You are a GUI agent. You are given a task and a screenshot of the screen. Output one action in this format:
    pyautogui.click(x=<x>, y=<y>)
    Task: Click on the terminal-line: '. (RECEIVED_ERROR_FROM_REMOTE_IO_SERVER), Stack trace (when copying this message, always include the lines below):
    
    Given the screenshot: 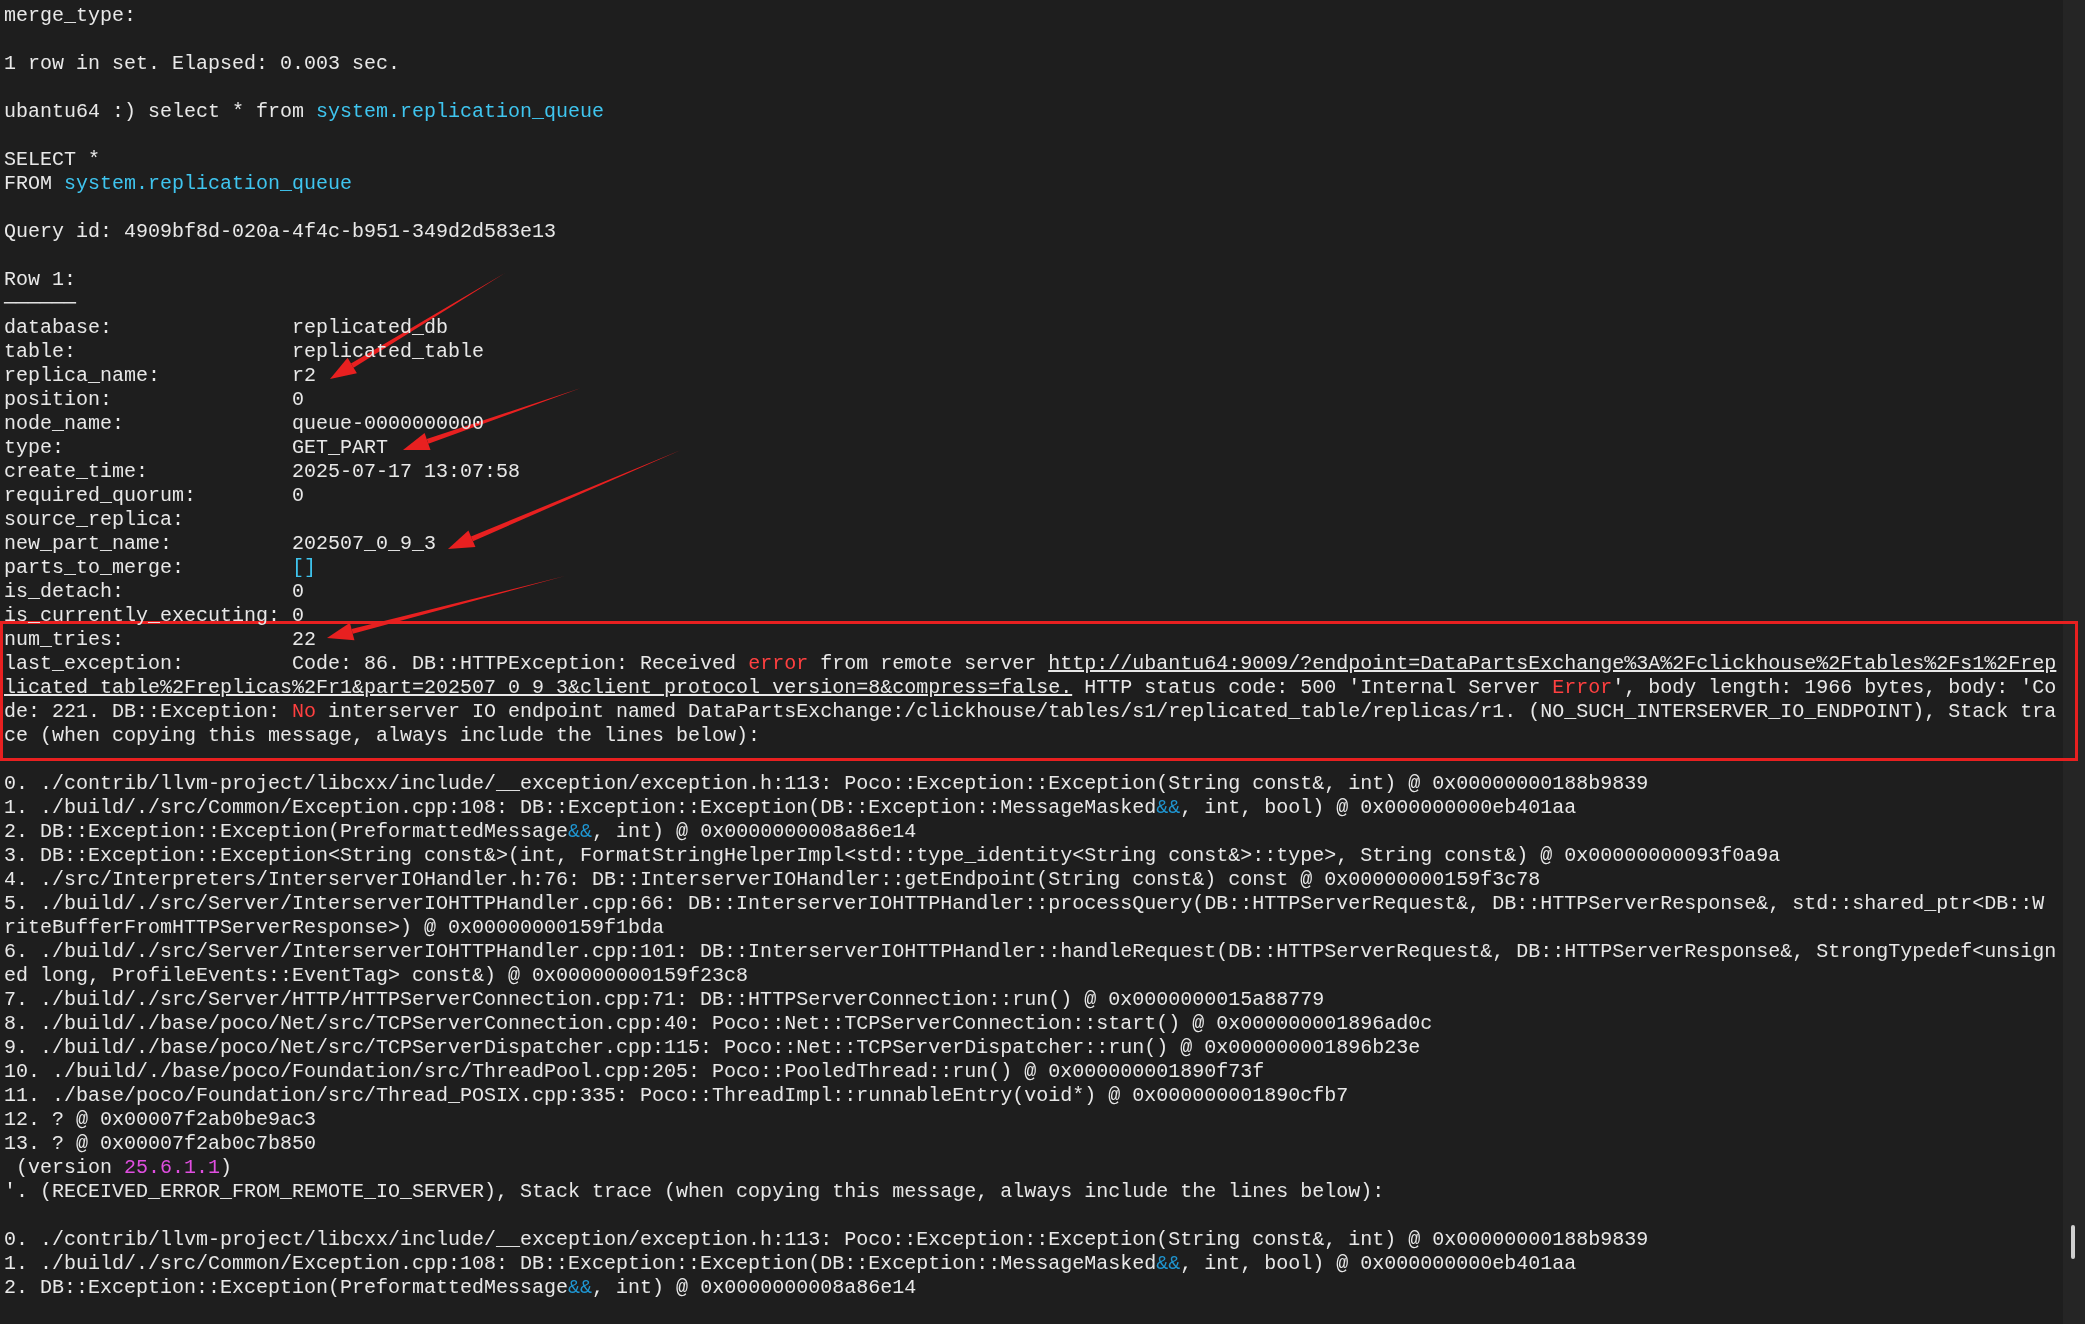 What is the action you would take?
    pyautogui.click(x=694, y=1191)
    